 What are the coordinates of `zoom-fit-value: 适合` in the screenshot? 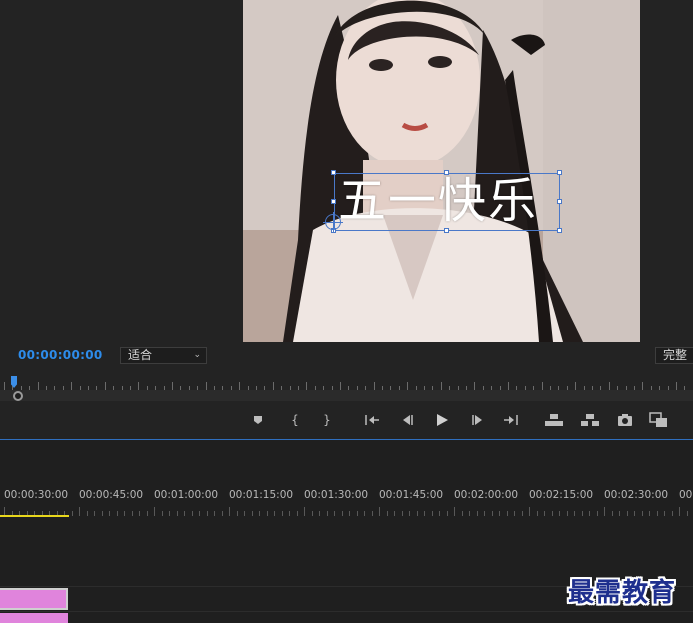 It's located at (140, 355).